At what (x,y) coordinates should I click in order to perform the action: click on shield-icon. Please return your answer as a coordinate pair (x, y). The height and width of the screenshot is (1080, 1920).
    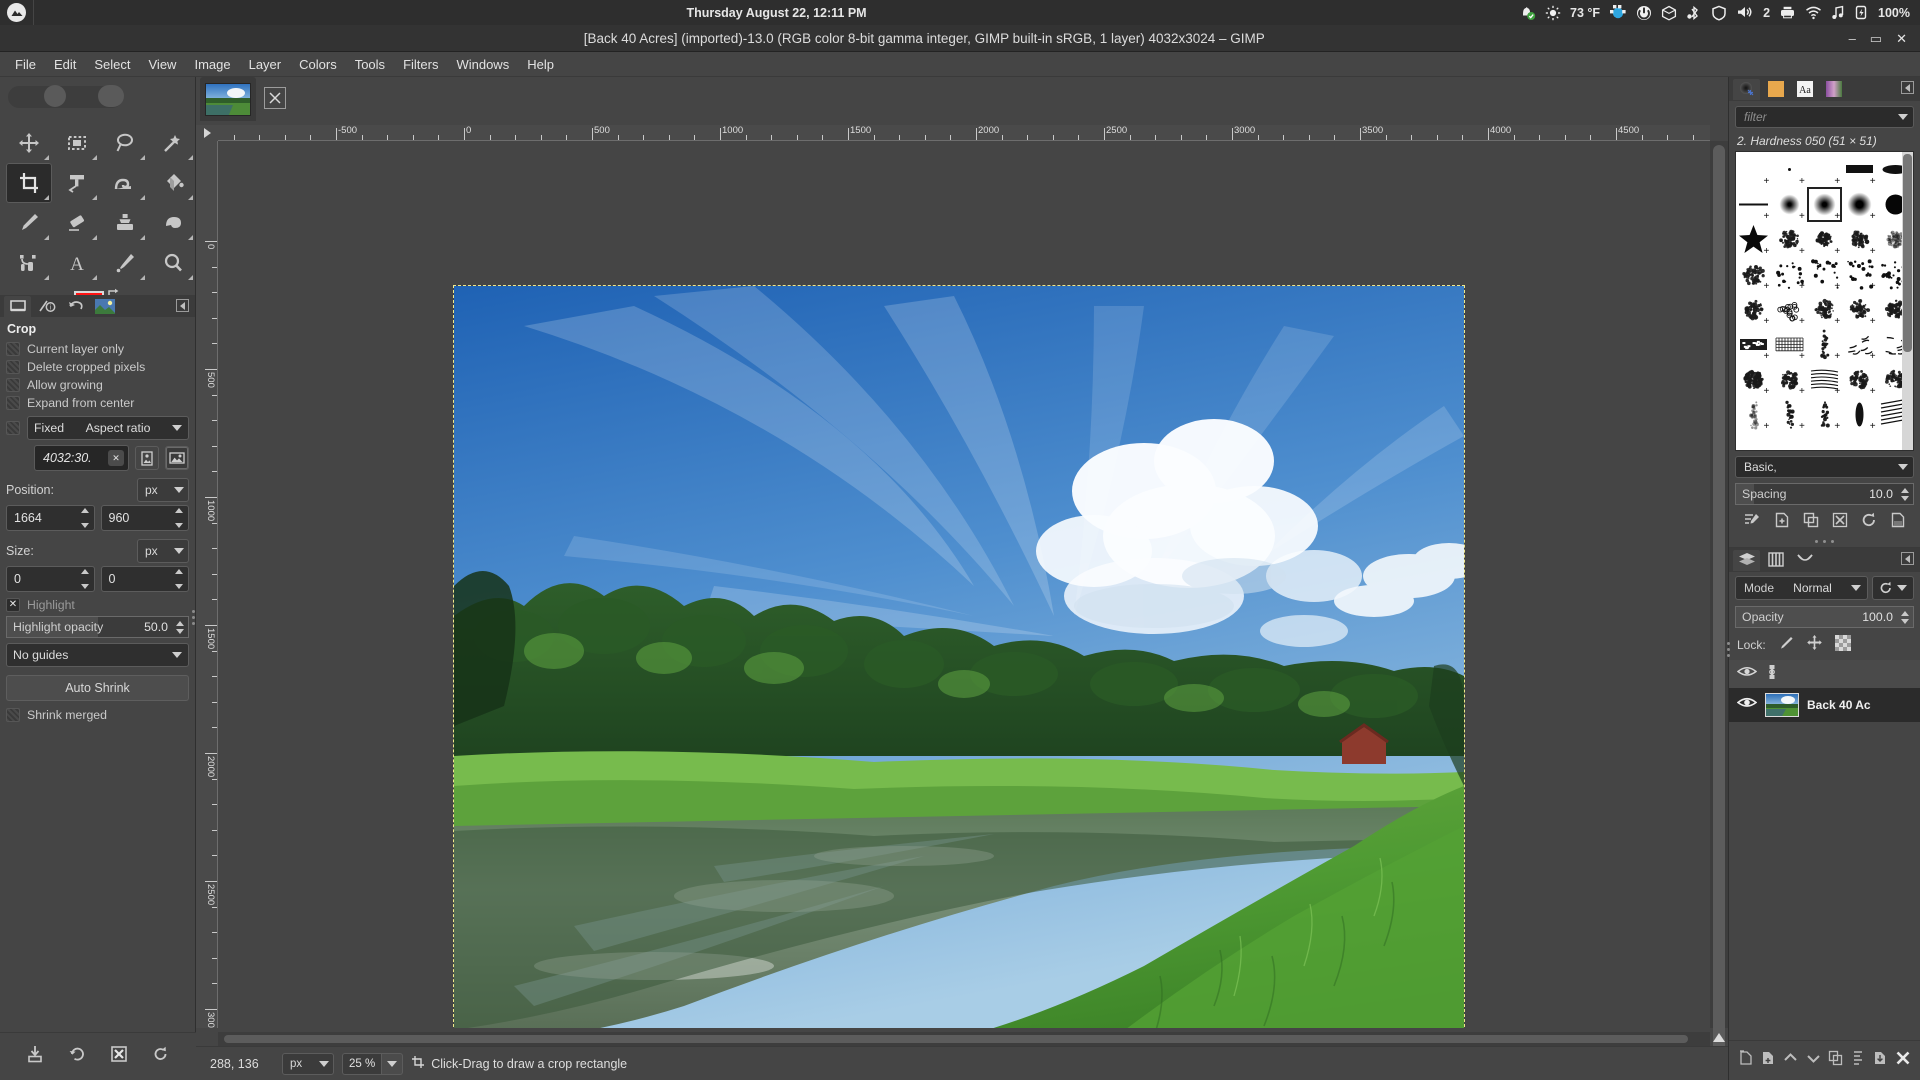
    Looking at the image, I should click on (1719, 13).